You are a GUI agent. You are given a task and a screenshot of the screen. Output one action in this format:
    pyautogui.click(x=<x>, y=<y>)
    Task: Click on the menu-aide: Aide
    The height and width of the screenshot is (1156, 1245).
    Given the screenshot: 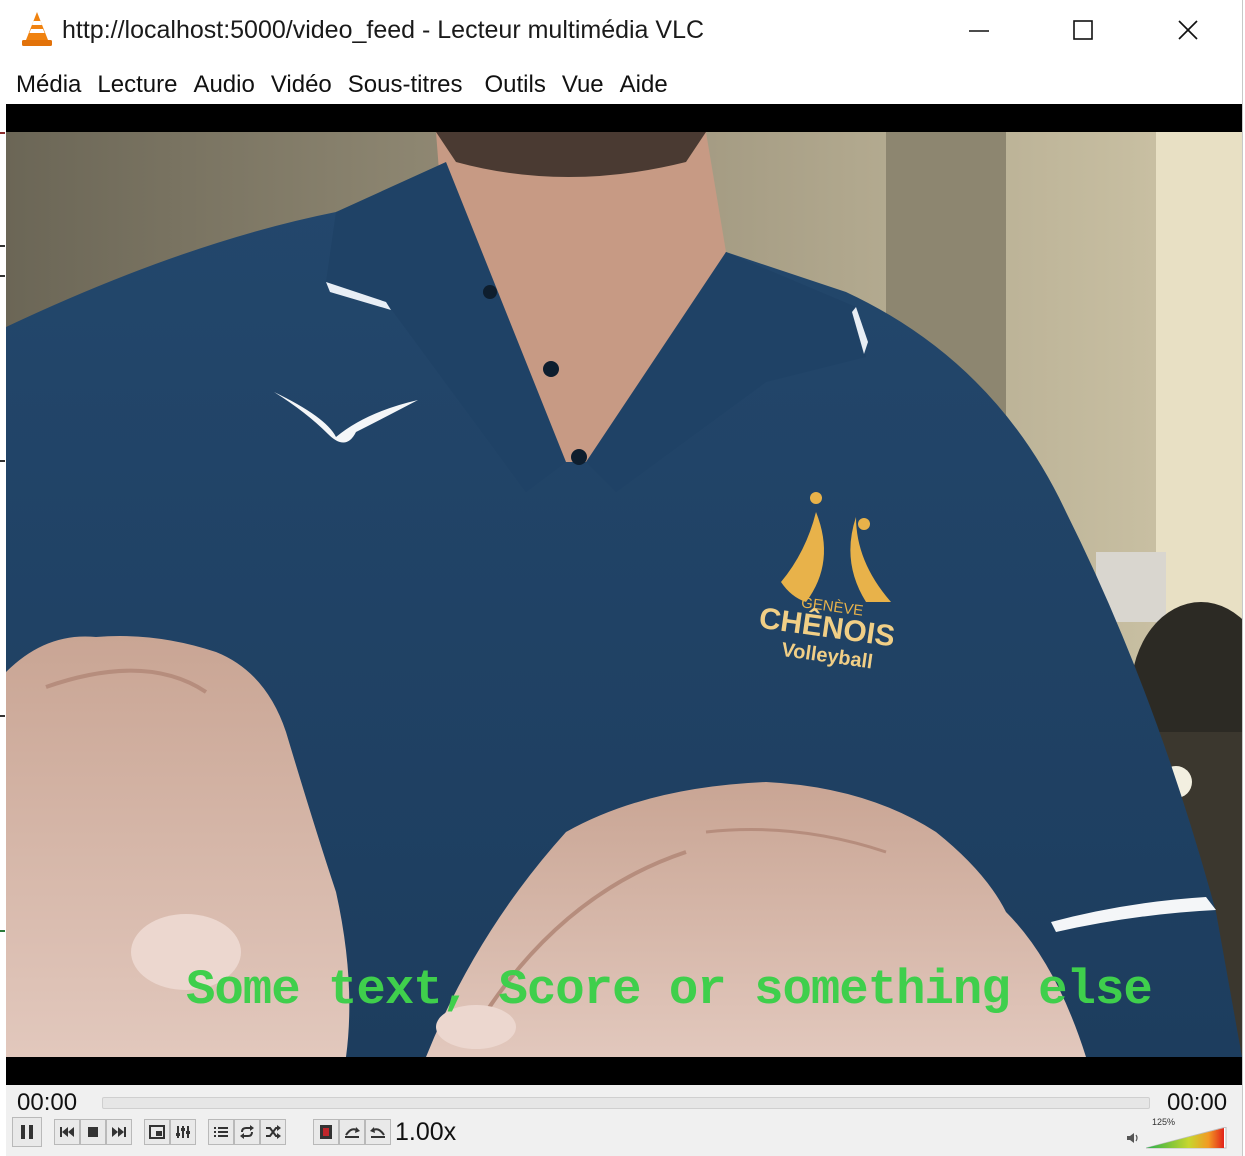 What is the action you would take?
    pyautogui.click(x=644, y=85)
    